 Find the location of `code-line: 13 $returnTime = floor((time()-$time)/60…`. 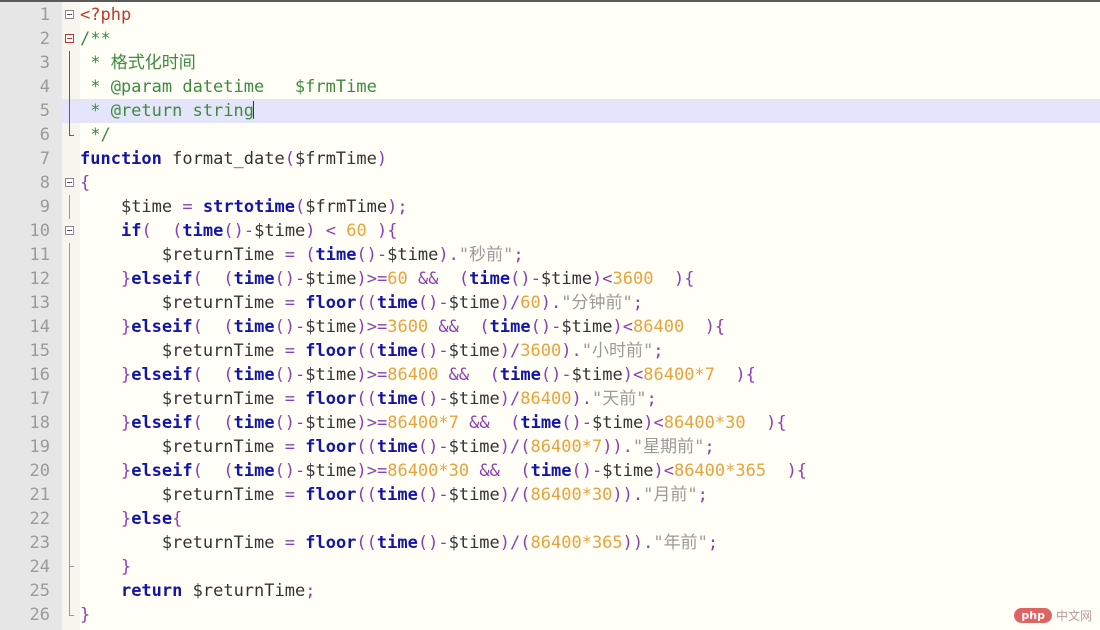

code-line: 13 $returnTime = floor((time()-$time)/60… is located at coordinates (550, 303).